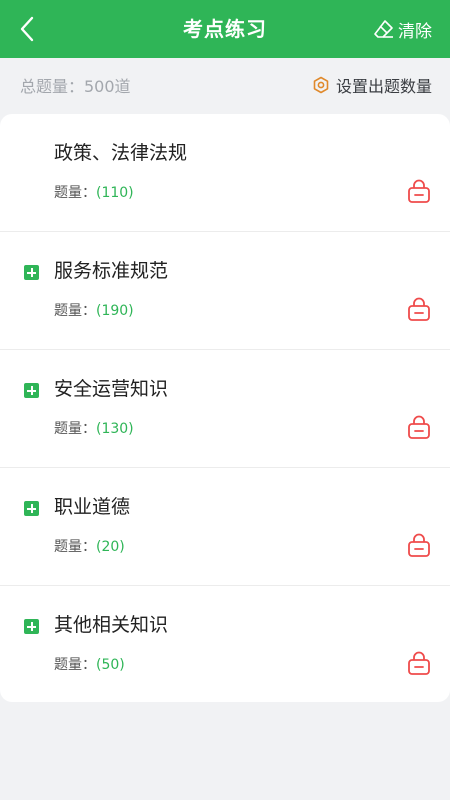  I want to click on count-value: (20), so click(110, 547).